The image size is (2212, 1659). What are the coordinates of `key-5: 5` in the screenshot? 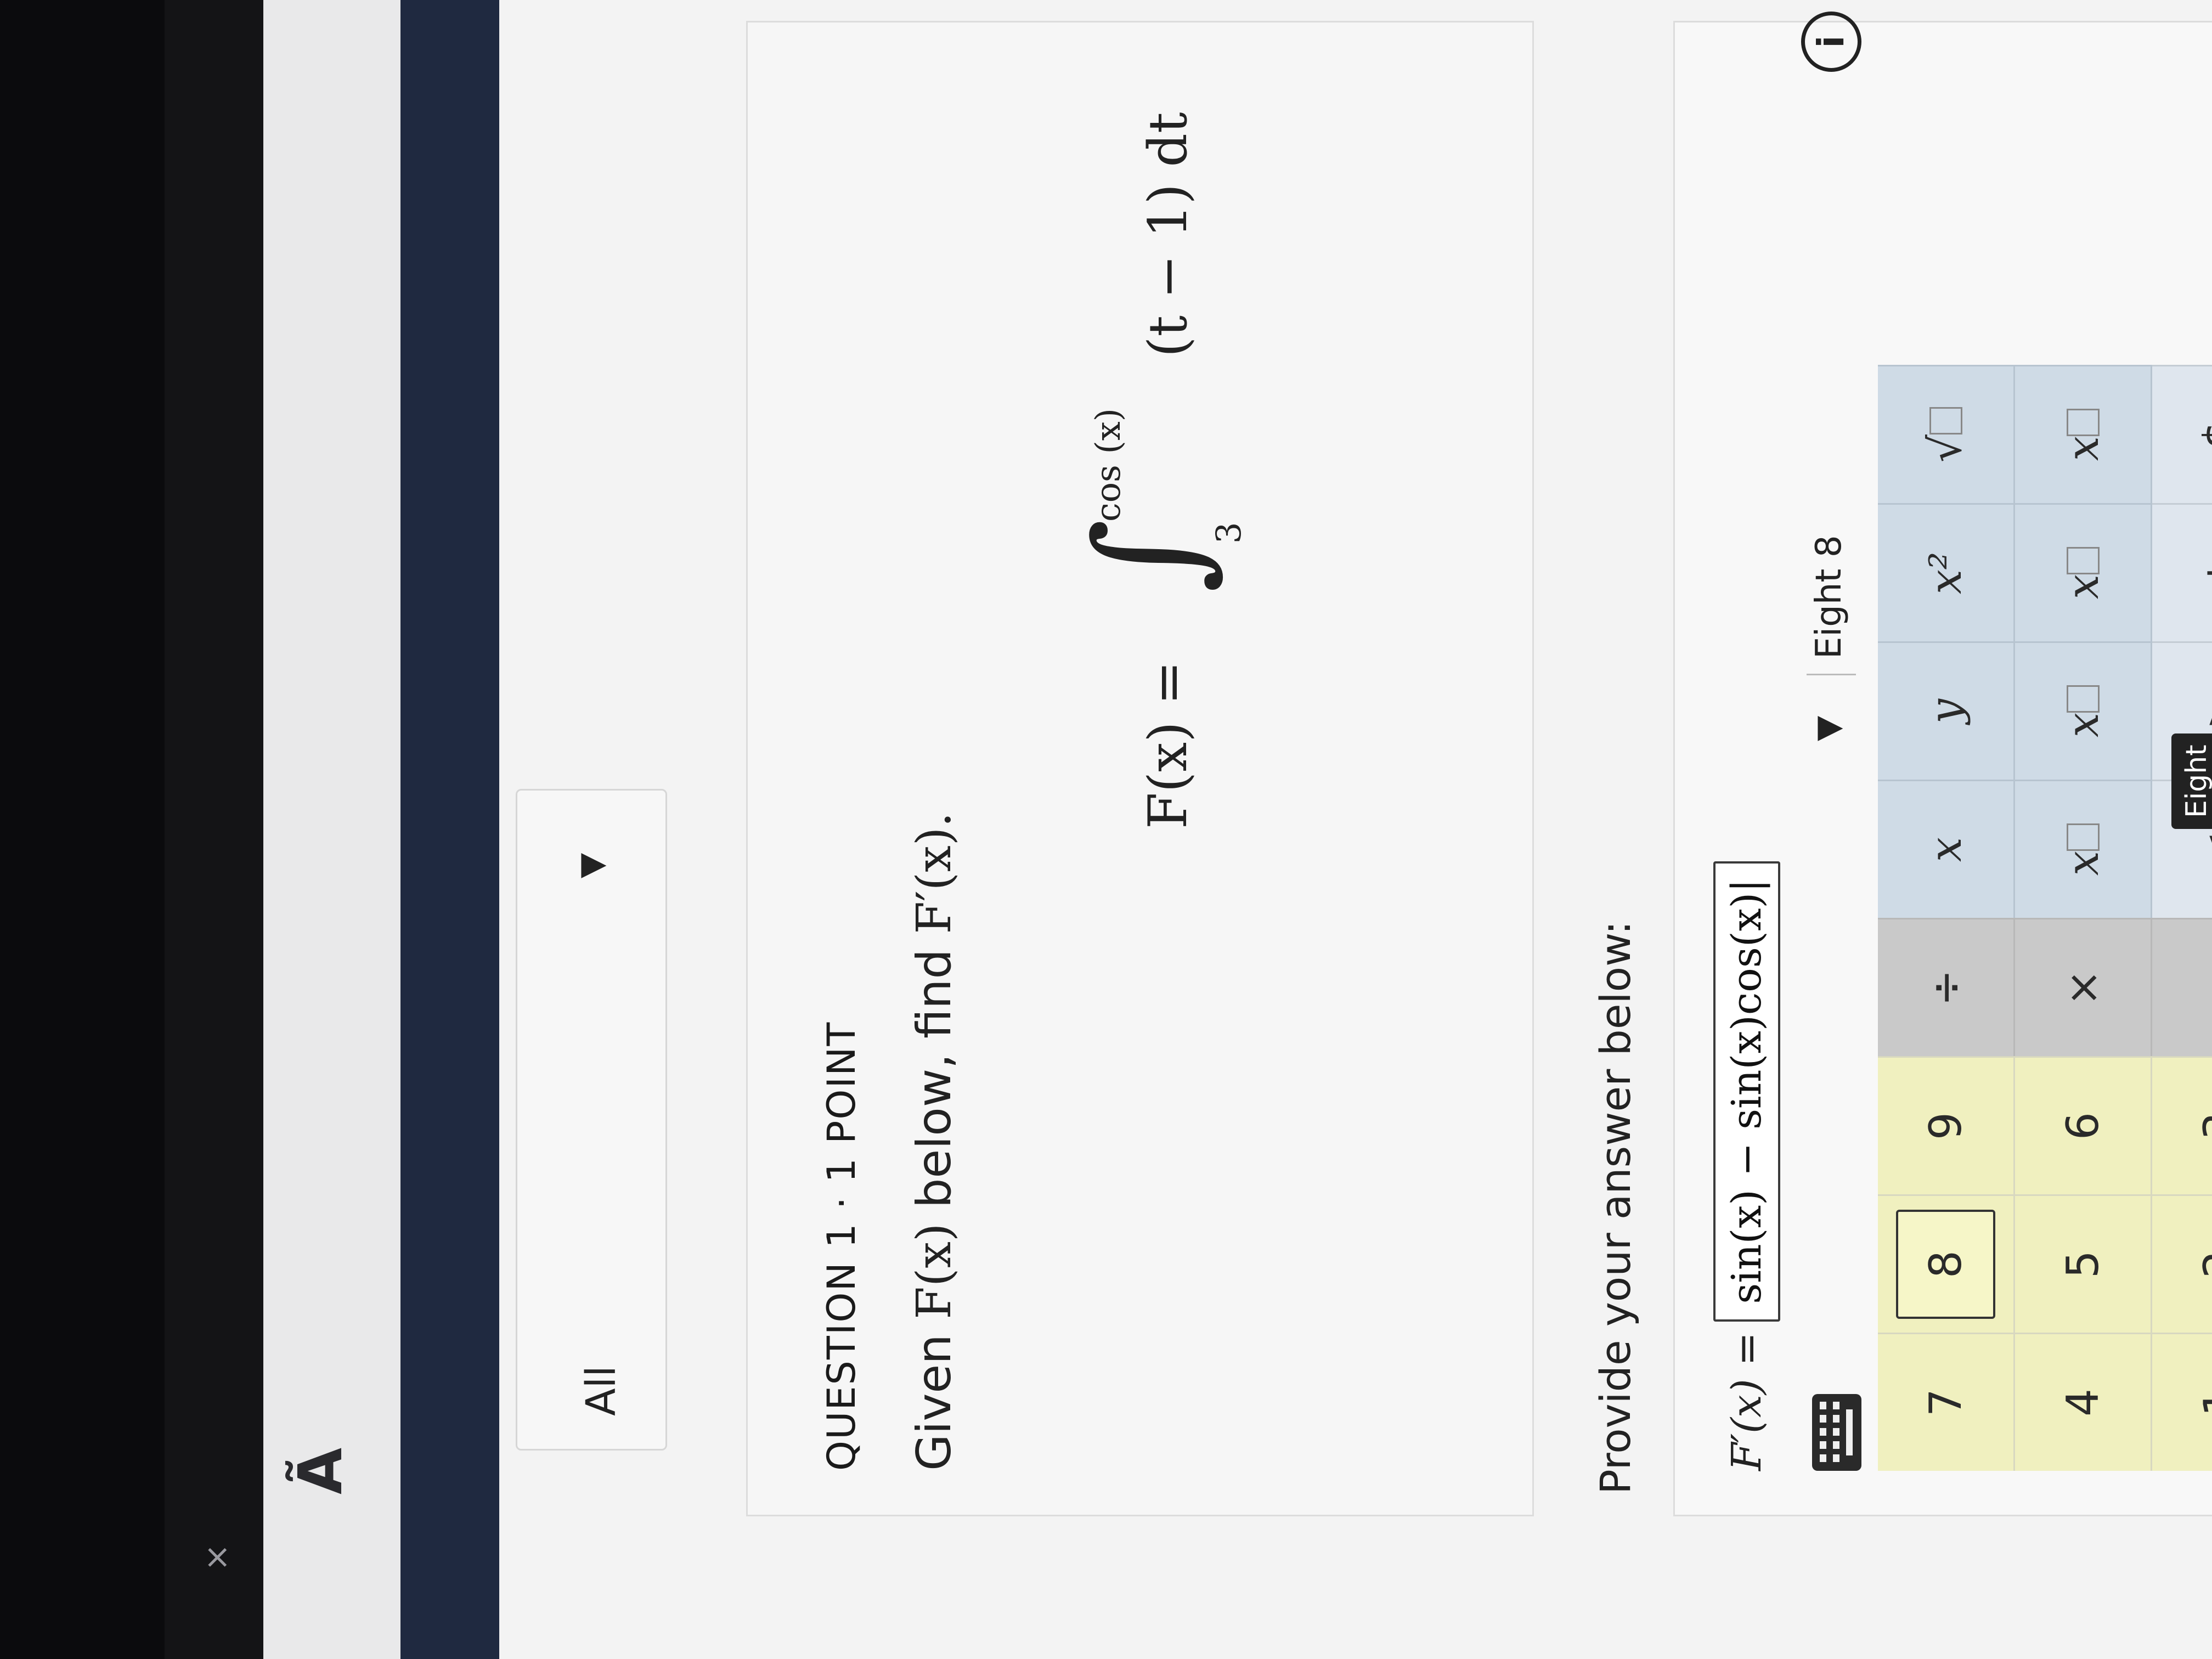 It's located at (2083, 1263).